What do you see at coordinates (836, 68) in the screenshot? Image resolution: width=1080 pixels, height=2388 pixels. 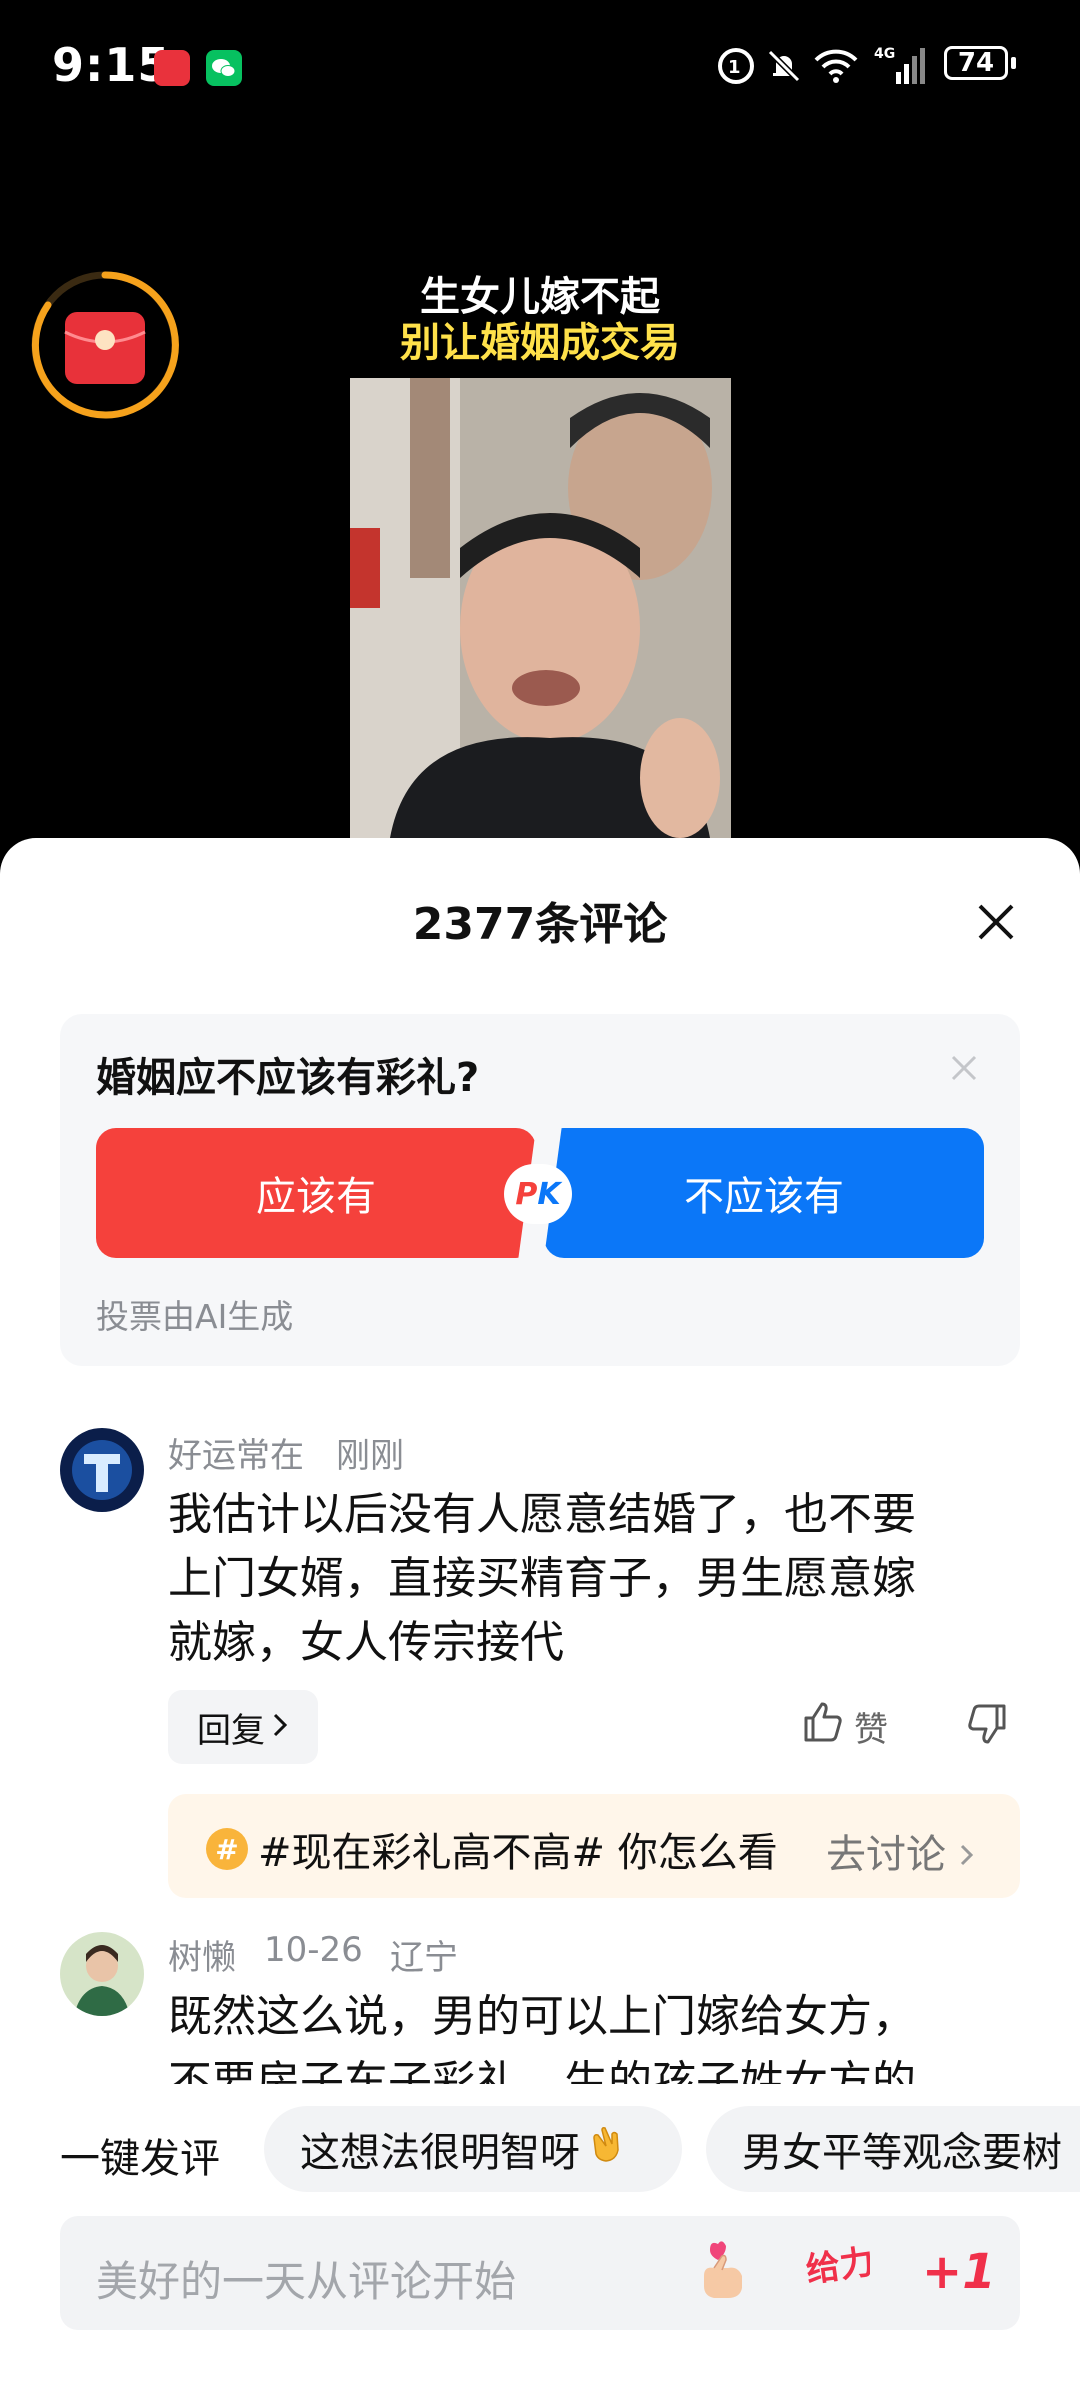 I see `wifi-icon` at bounding box center [836, 68].